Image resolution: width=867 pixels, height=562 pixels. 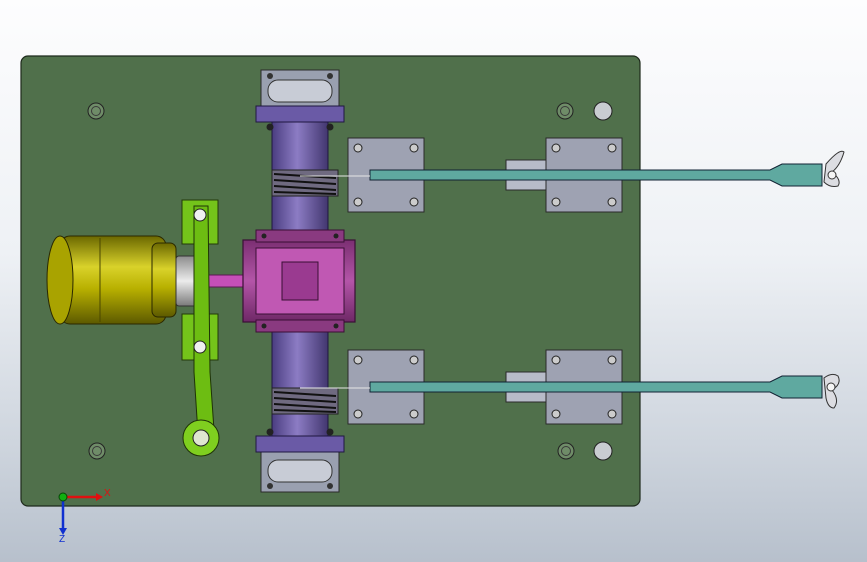 What do you see at coordinates (603, 111) in the screenshot?
I see `hole-top-right-b` at bounding box center [603, 111].